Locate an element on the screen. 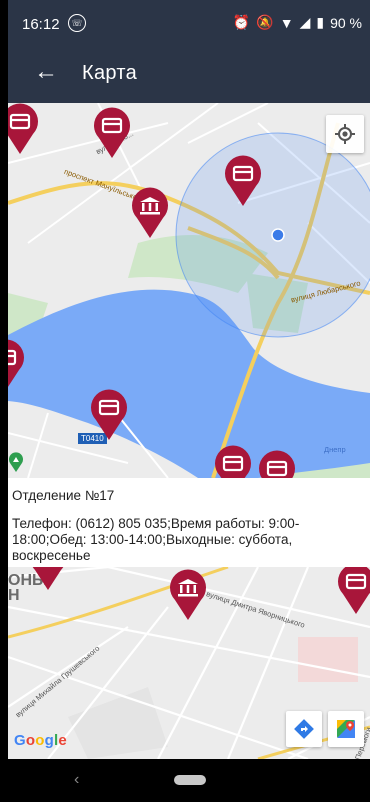 The image size is (370, 802). google-maps-icon is located at coordinates (346, 729).